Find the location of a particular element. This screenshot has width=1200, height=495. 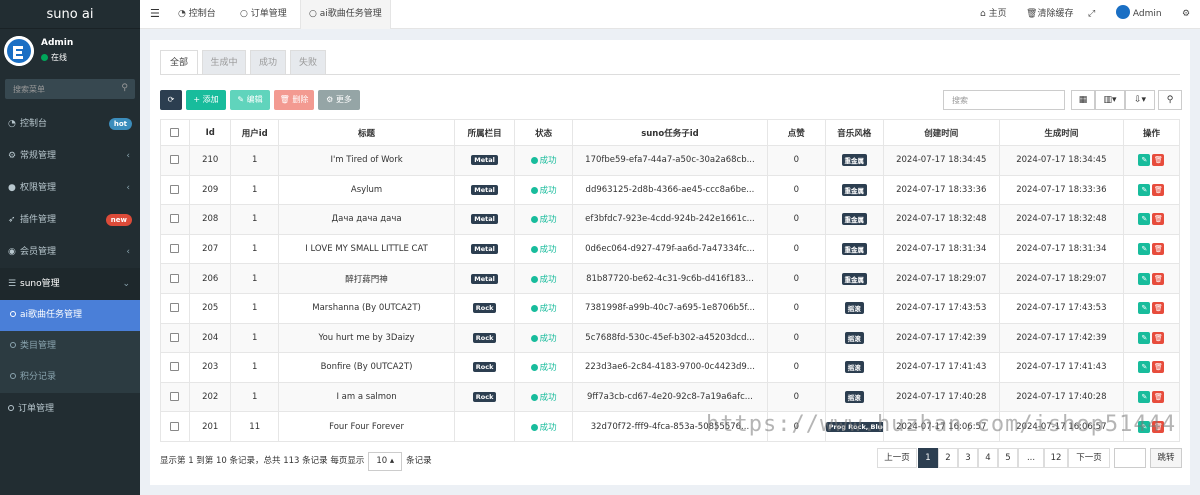

page-button: 3 is located at coordinates (968, 458).